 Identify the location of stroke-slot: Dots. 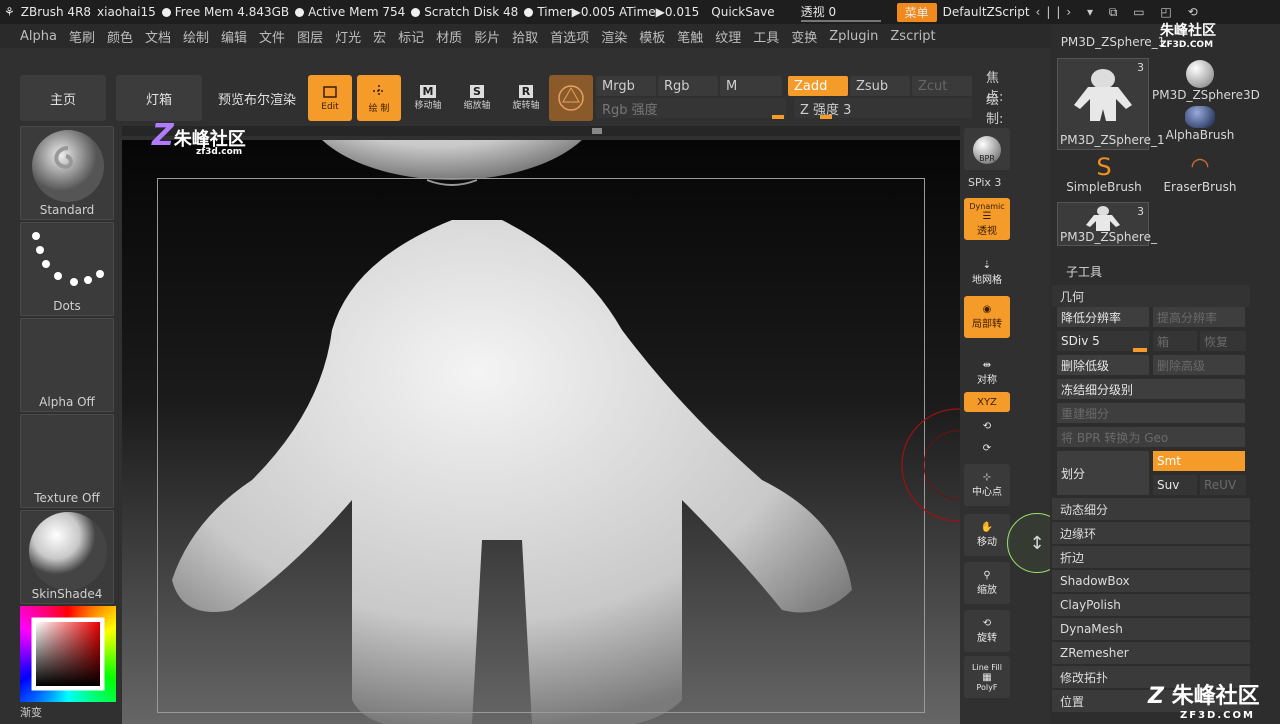
(67, 269).